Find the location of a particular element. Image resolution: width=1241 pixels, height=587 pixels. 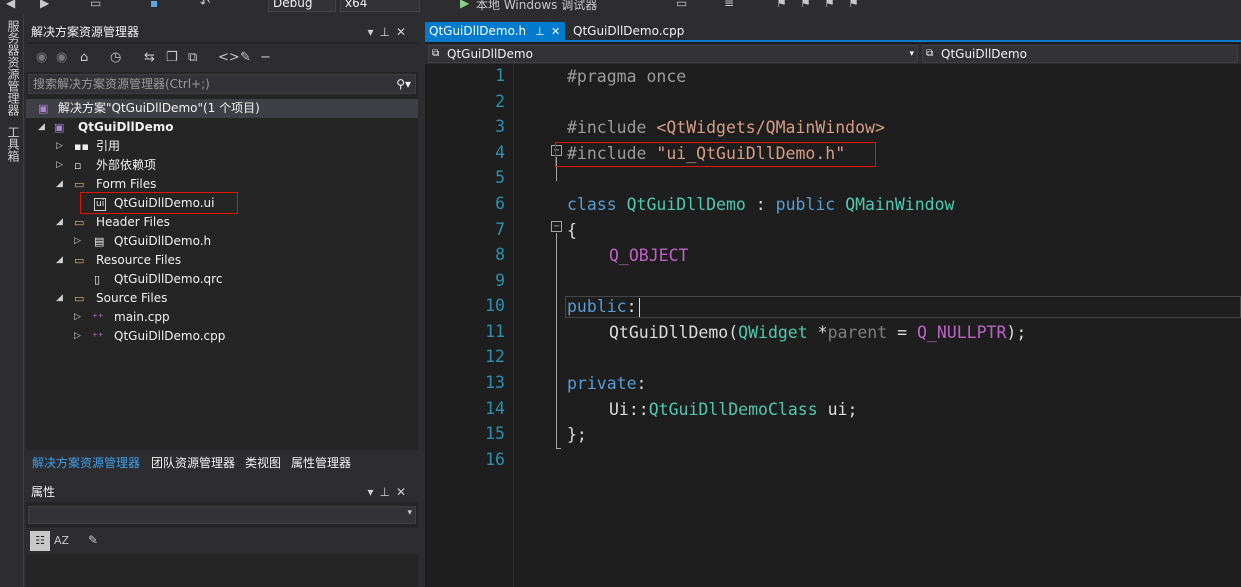

tab-cpp-file: QtGuiDllDemo.cpp is located at coordinates (628, 32).